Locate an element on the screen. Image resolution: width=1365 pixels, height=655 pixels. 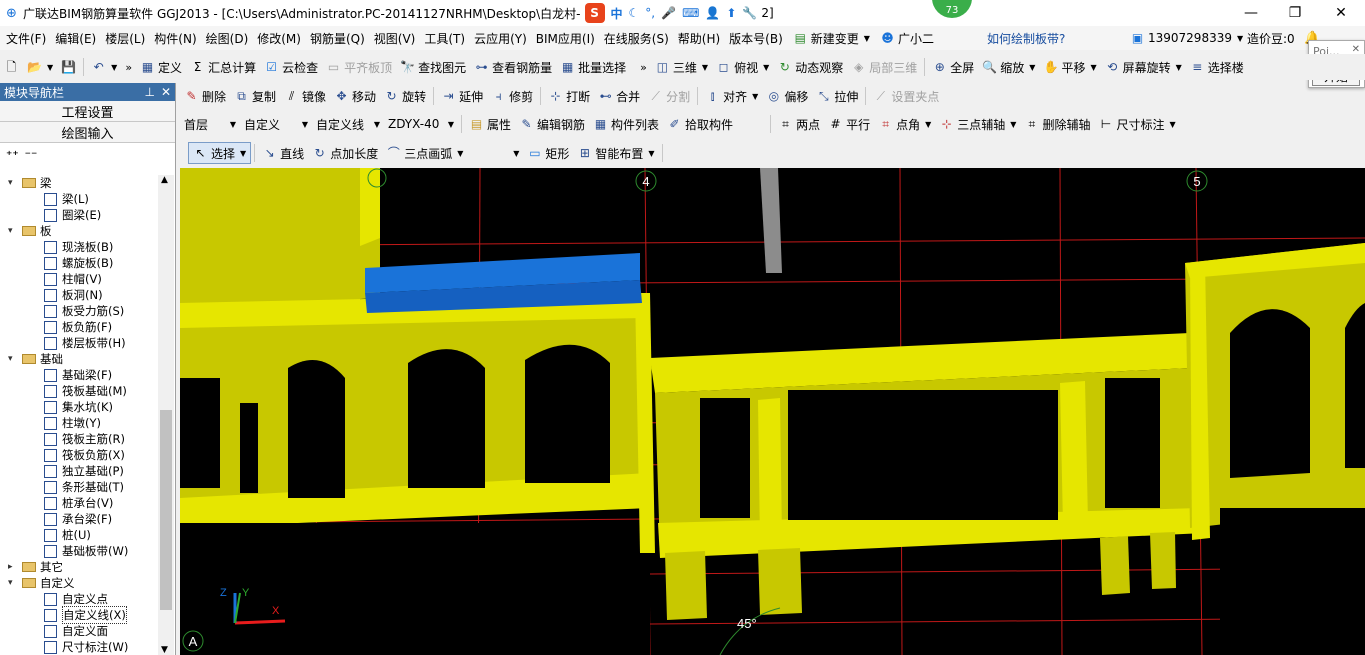
point-length-button: ↻ 点加长度 is located at coordinates (345, 153).